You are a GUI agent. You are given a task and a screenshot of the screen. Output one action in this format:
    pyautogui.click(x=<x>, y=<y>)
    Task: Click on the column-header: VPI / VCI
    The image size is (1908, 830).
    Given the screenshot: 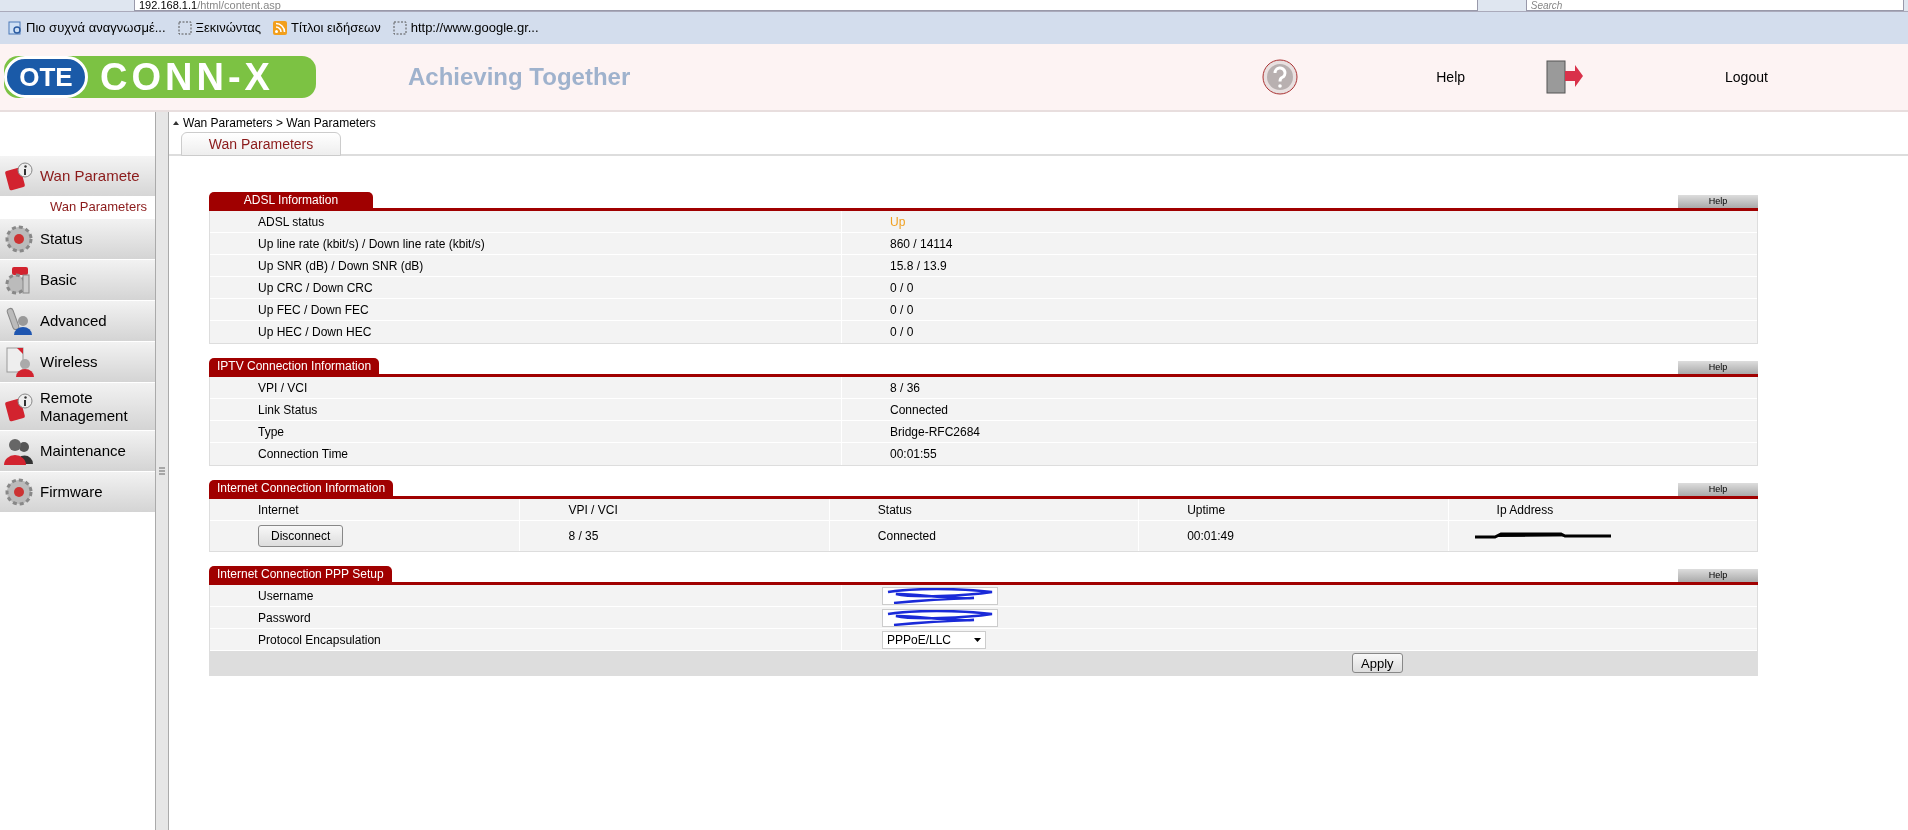 What is the action you would take?
    pyautogui.click(x=674, y=510)
    